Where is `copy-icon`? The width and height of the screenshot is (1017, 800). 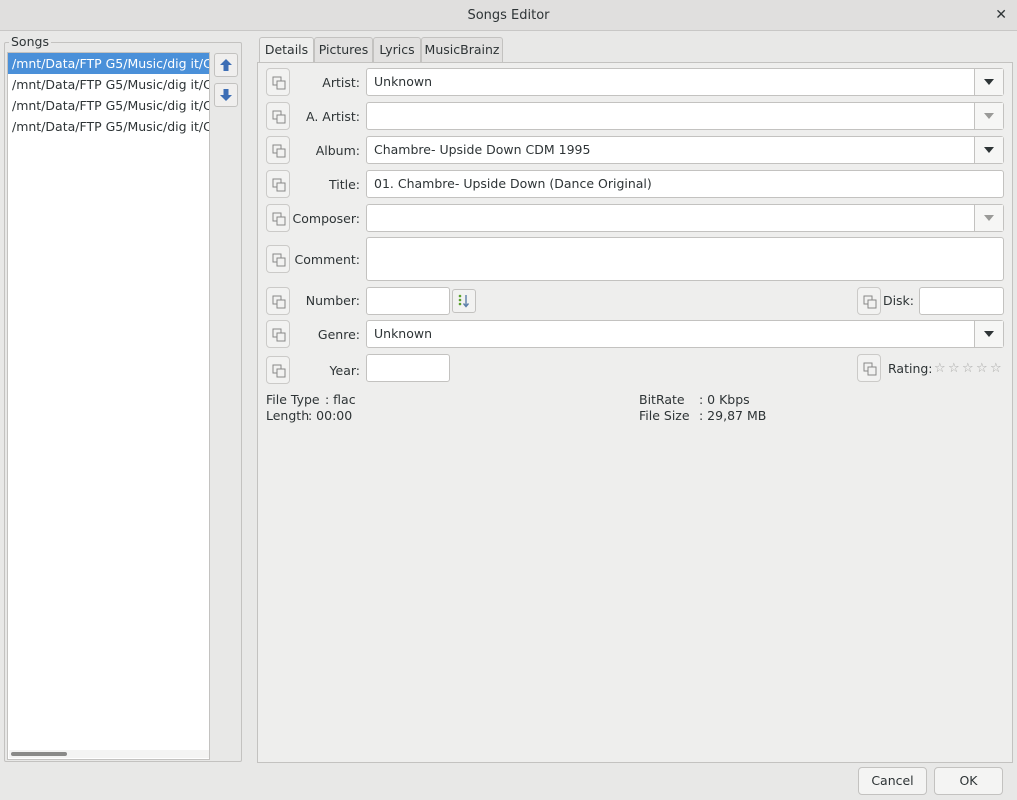 copy-icon is located at coordinates (870, 369).